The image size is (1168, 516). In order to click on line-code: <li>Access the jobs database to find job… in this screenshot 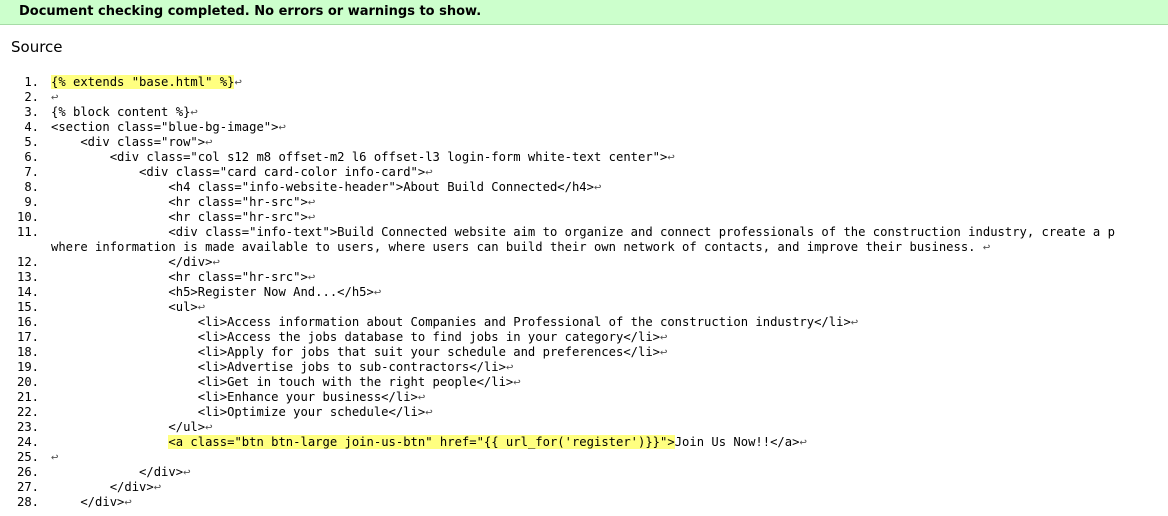, I will do `click(359, 337)`.